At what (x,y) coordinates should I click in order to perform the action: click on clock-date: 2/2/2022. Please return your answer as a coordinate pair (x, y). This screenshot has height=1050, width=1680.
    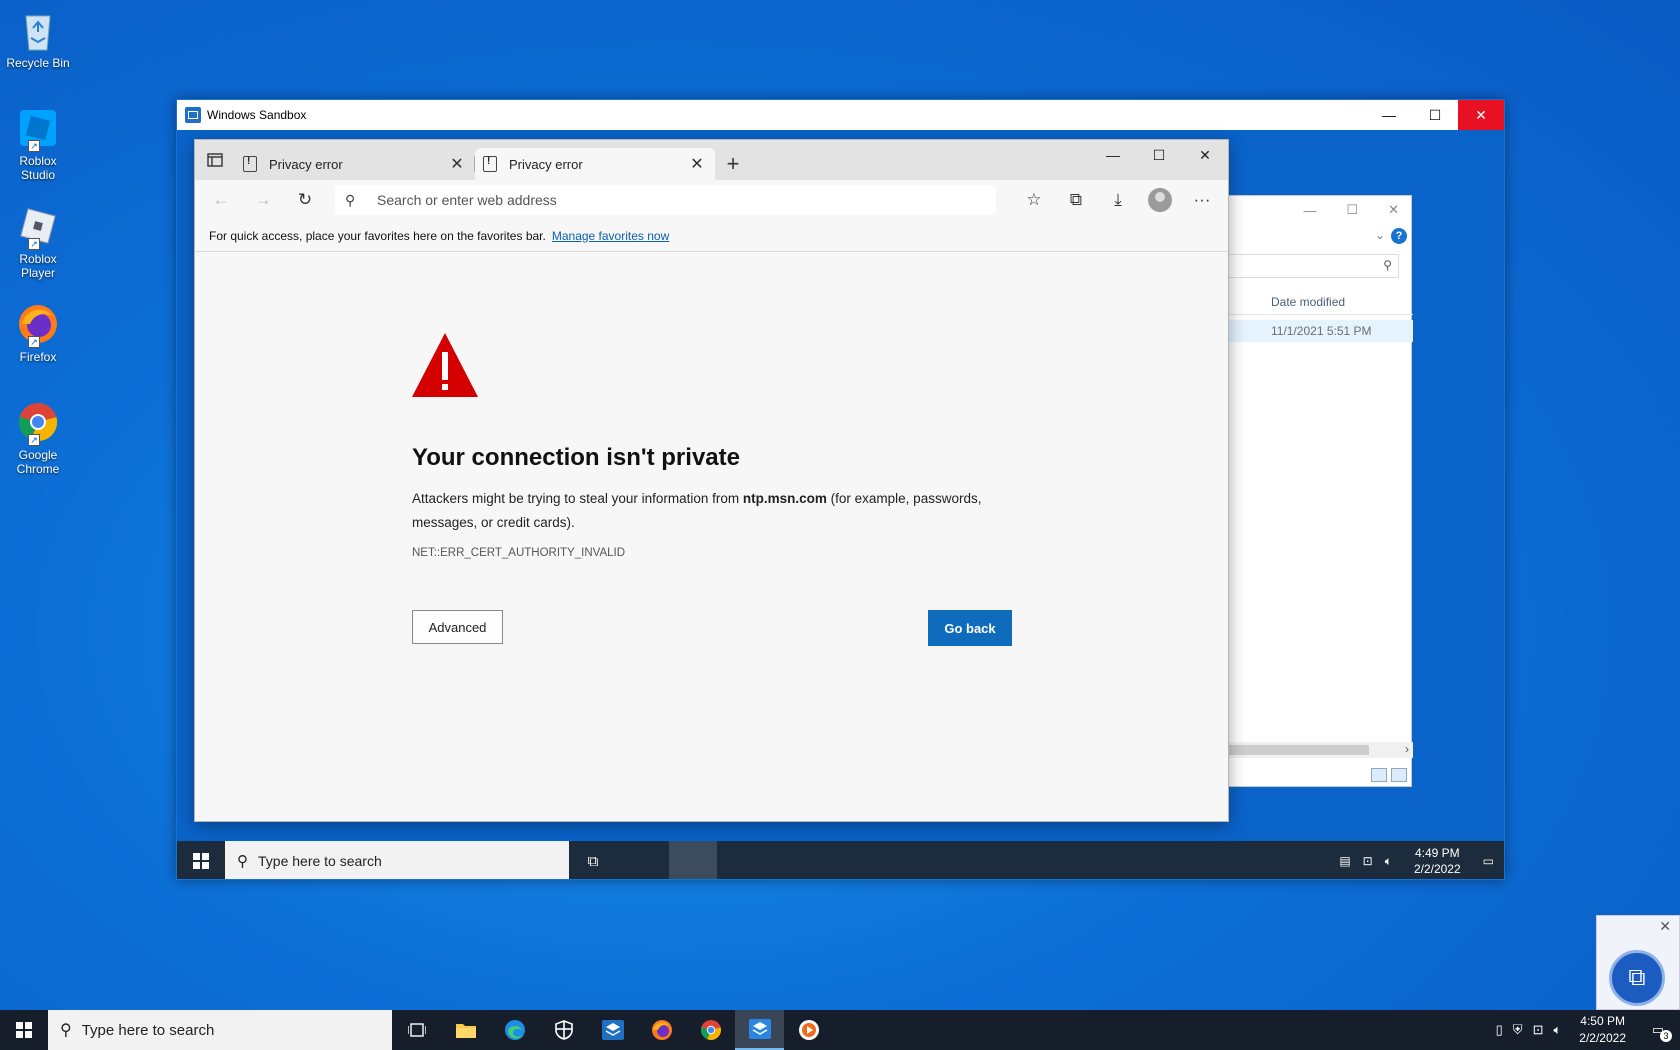
    Looking at the image, I should click on (1602, 1038).